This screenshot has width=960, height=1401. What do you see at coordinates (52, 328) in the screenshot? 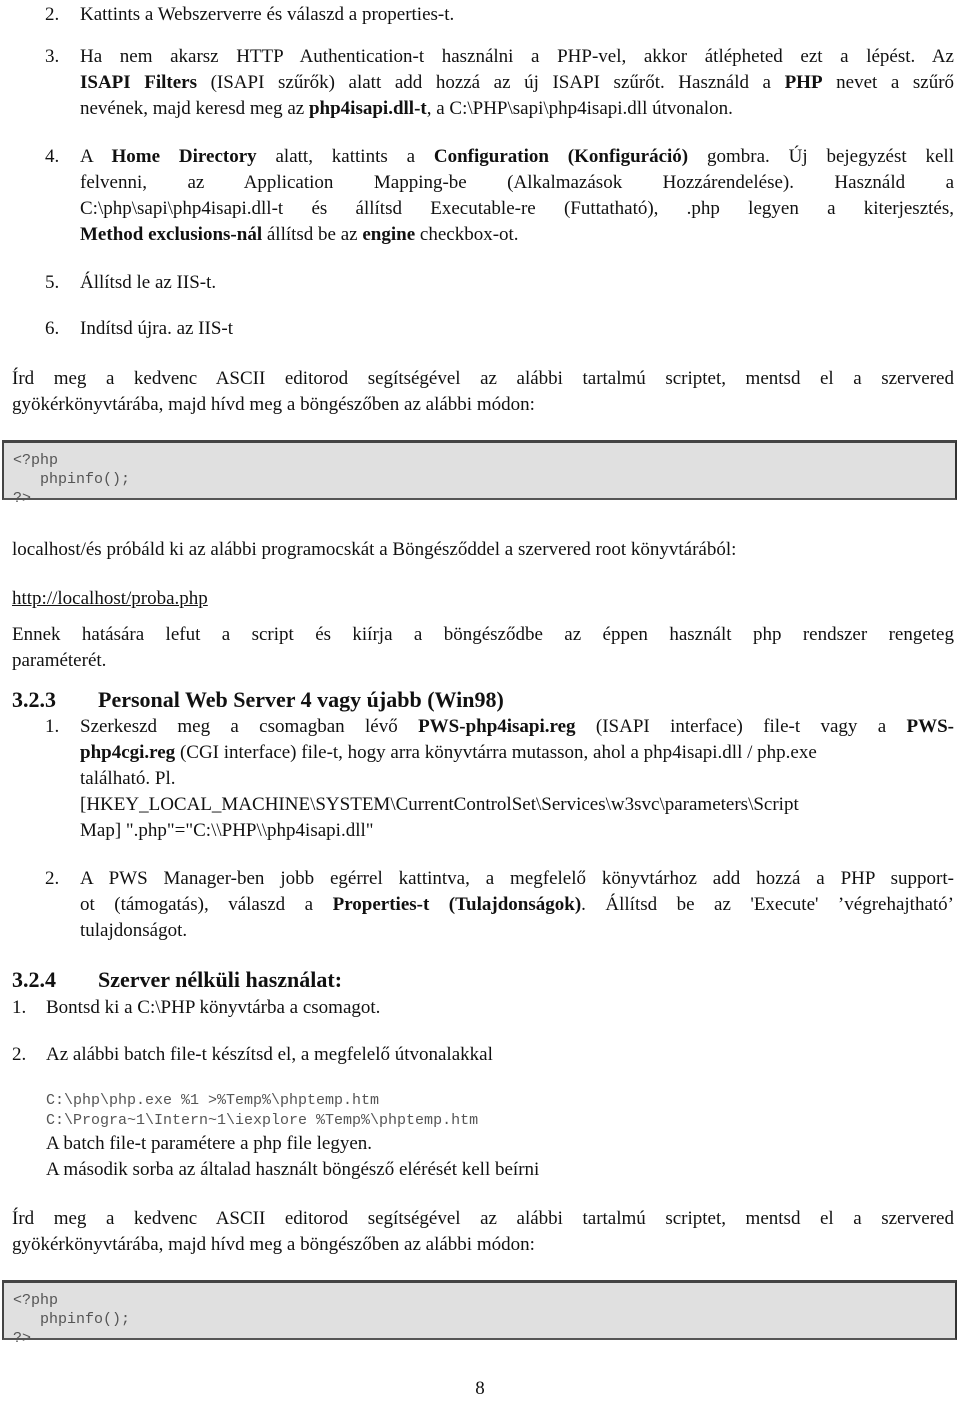
I see `list-number: 6.` at bounding box center [52, 328].